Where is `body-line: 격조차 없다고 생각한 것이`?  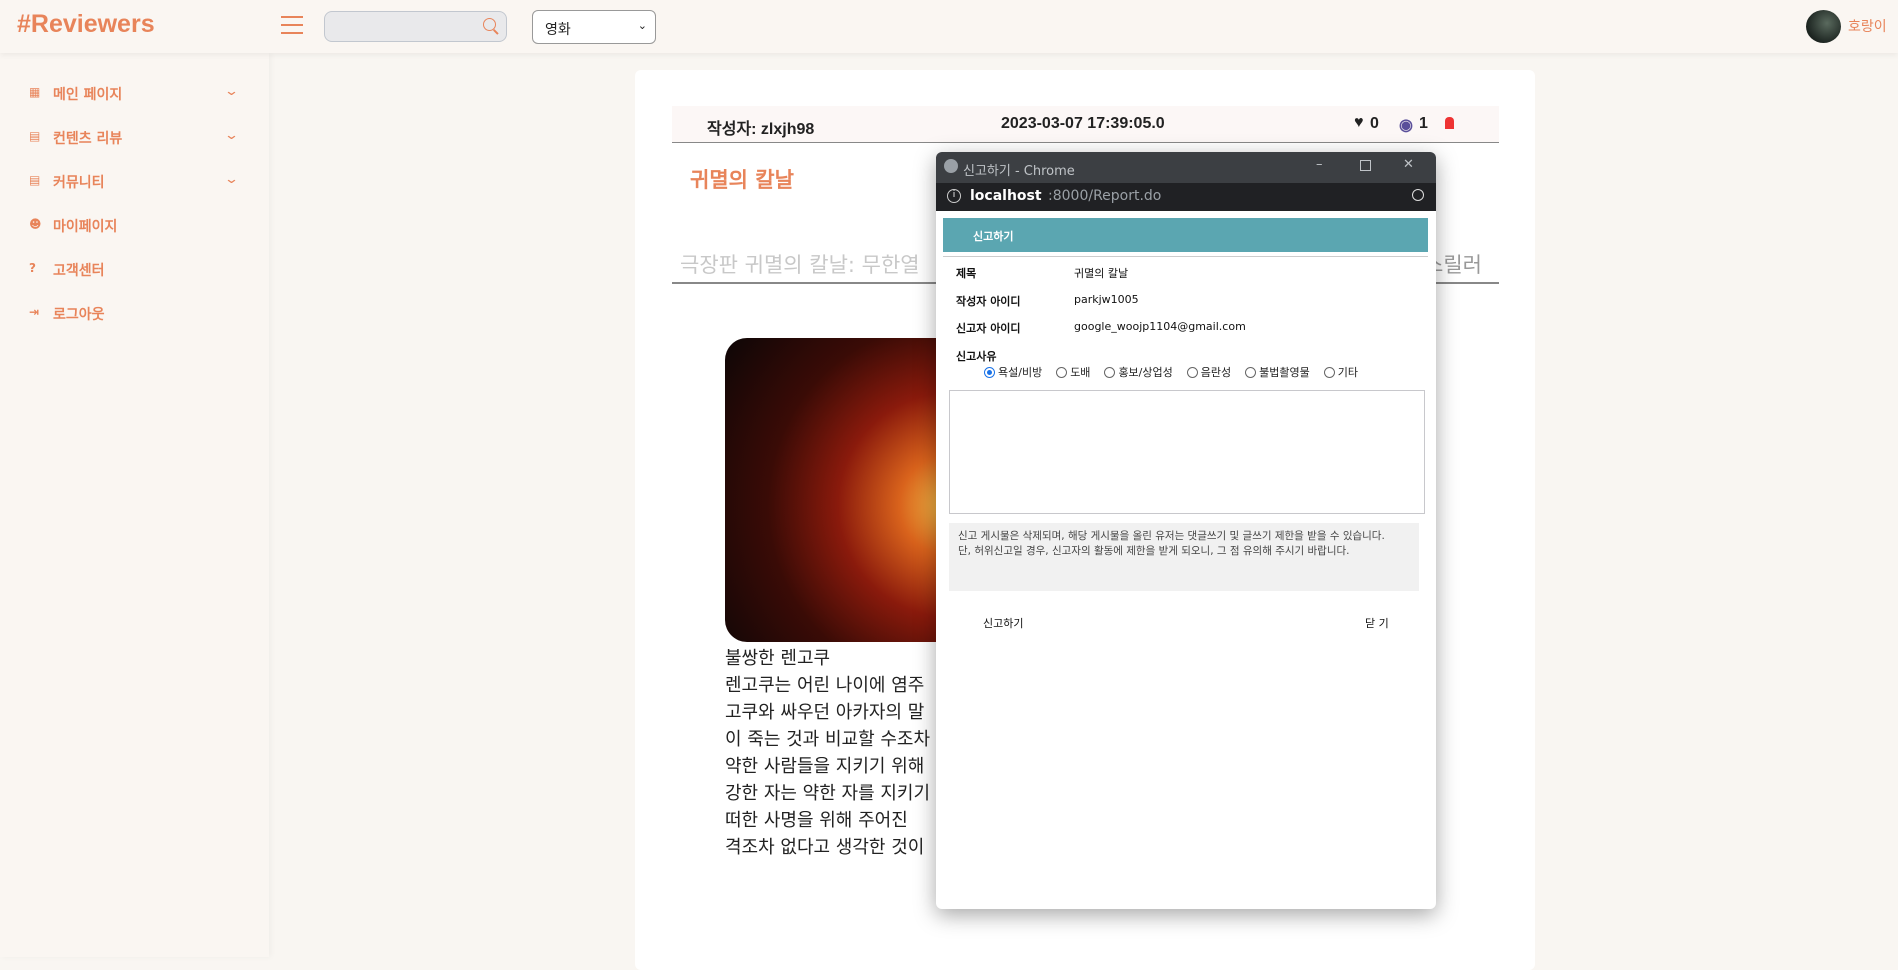
body-line: 격조차 없다고 생각한 것이 is located at coordinates (825, 847).